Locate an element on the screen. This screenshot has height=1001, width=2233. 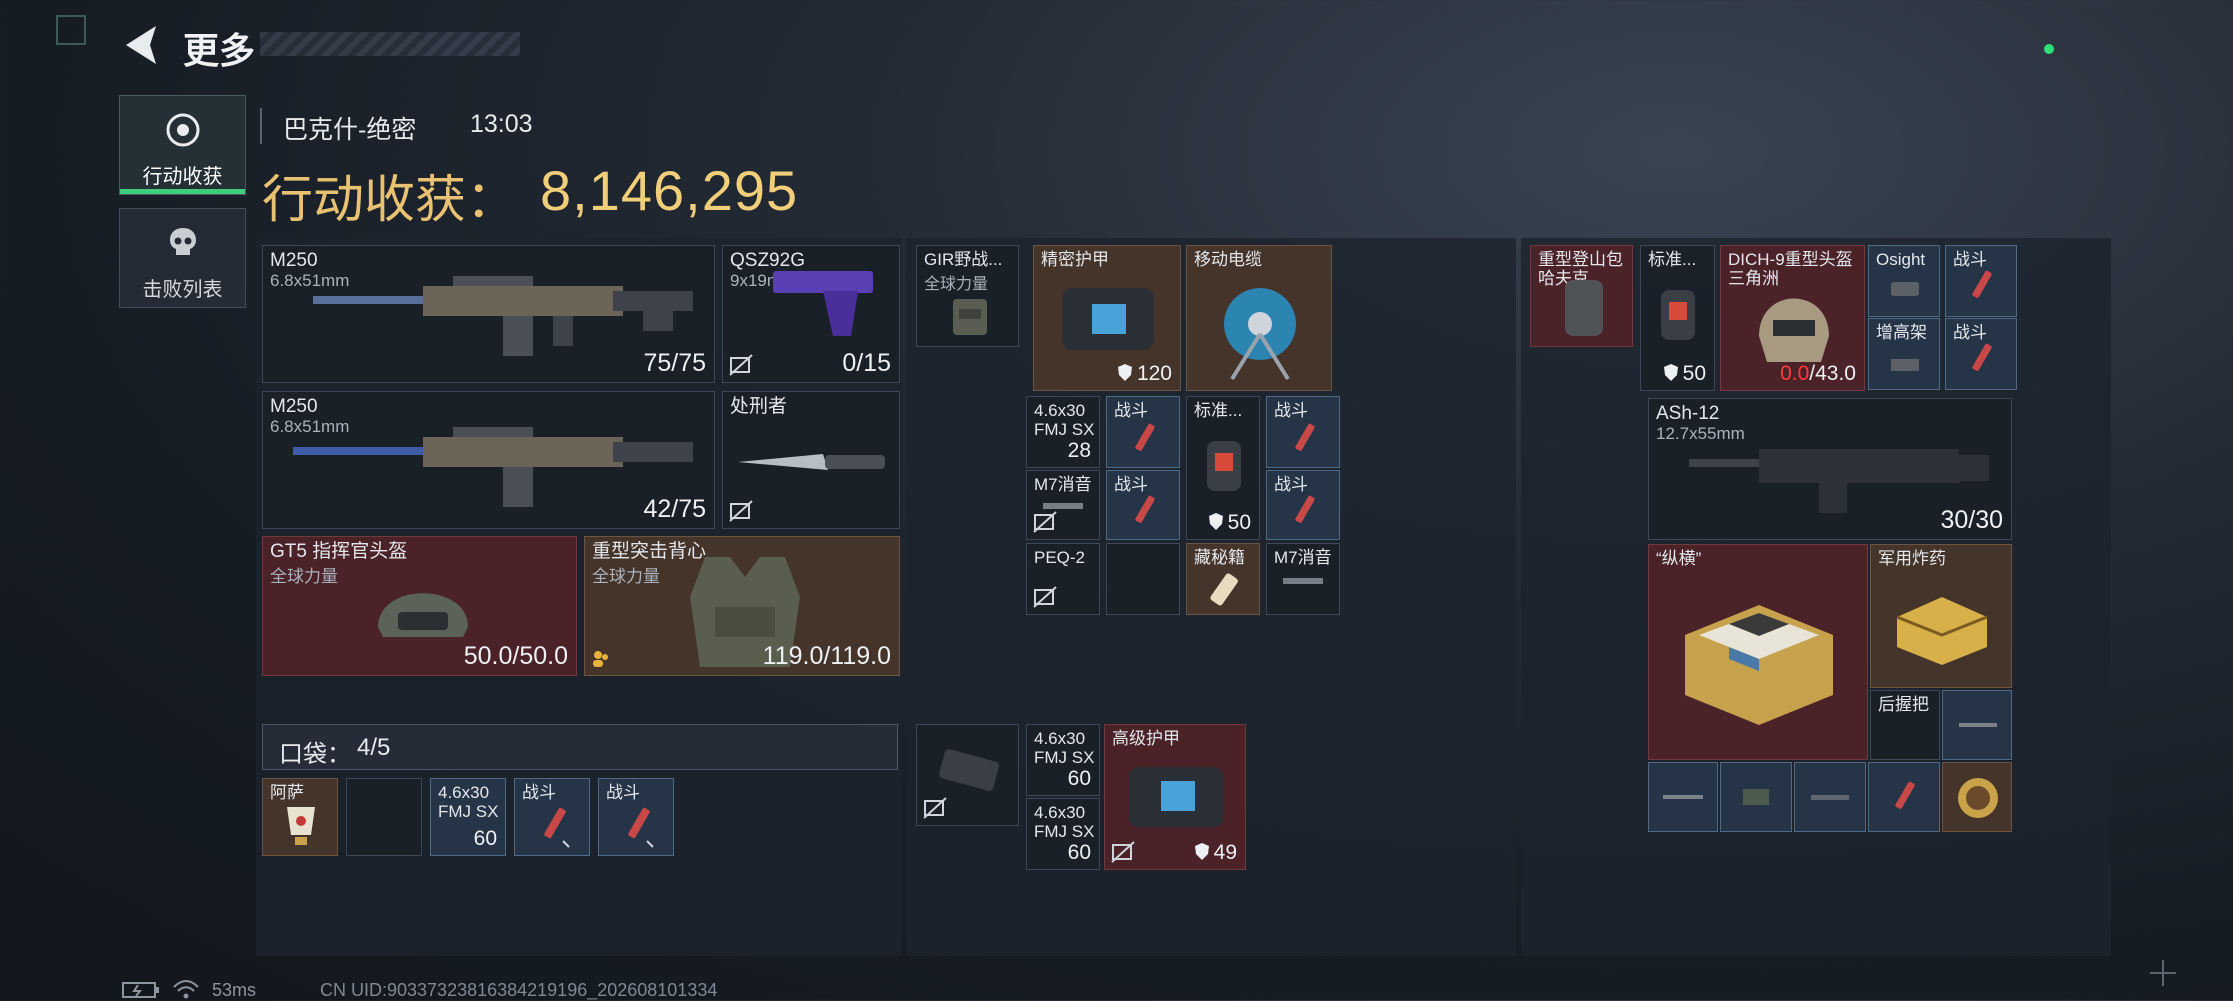
ash12-slot: ASh-12 12.7x55mm 30/30 is located at coordinates (1830, 469).